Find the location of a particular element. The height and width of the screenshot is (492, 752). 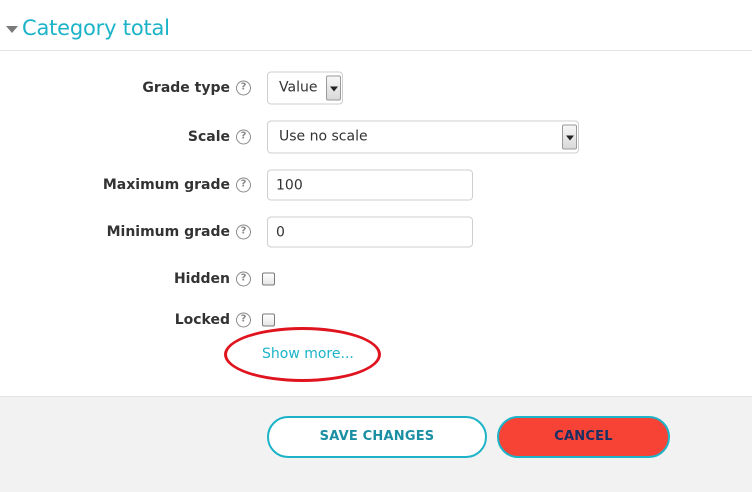

highlight-annotation is located at coordinates (302, 354).